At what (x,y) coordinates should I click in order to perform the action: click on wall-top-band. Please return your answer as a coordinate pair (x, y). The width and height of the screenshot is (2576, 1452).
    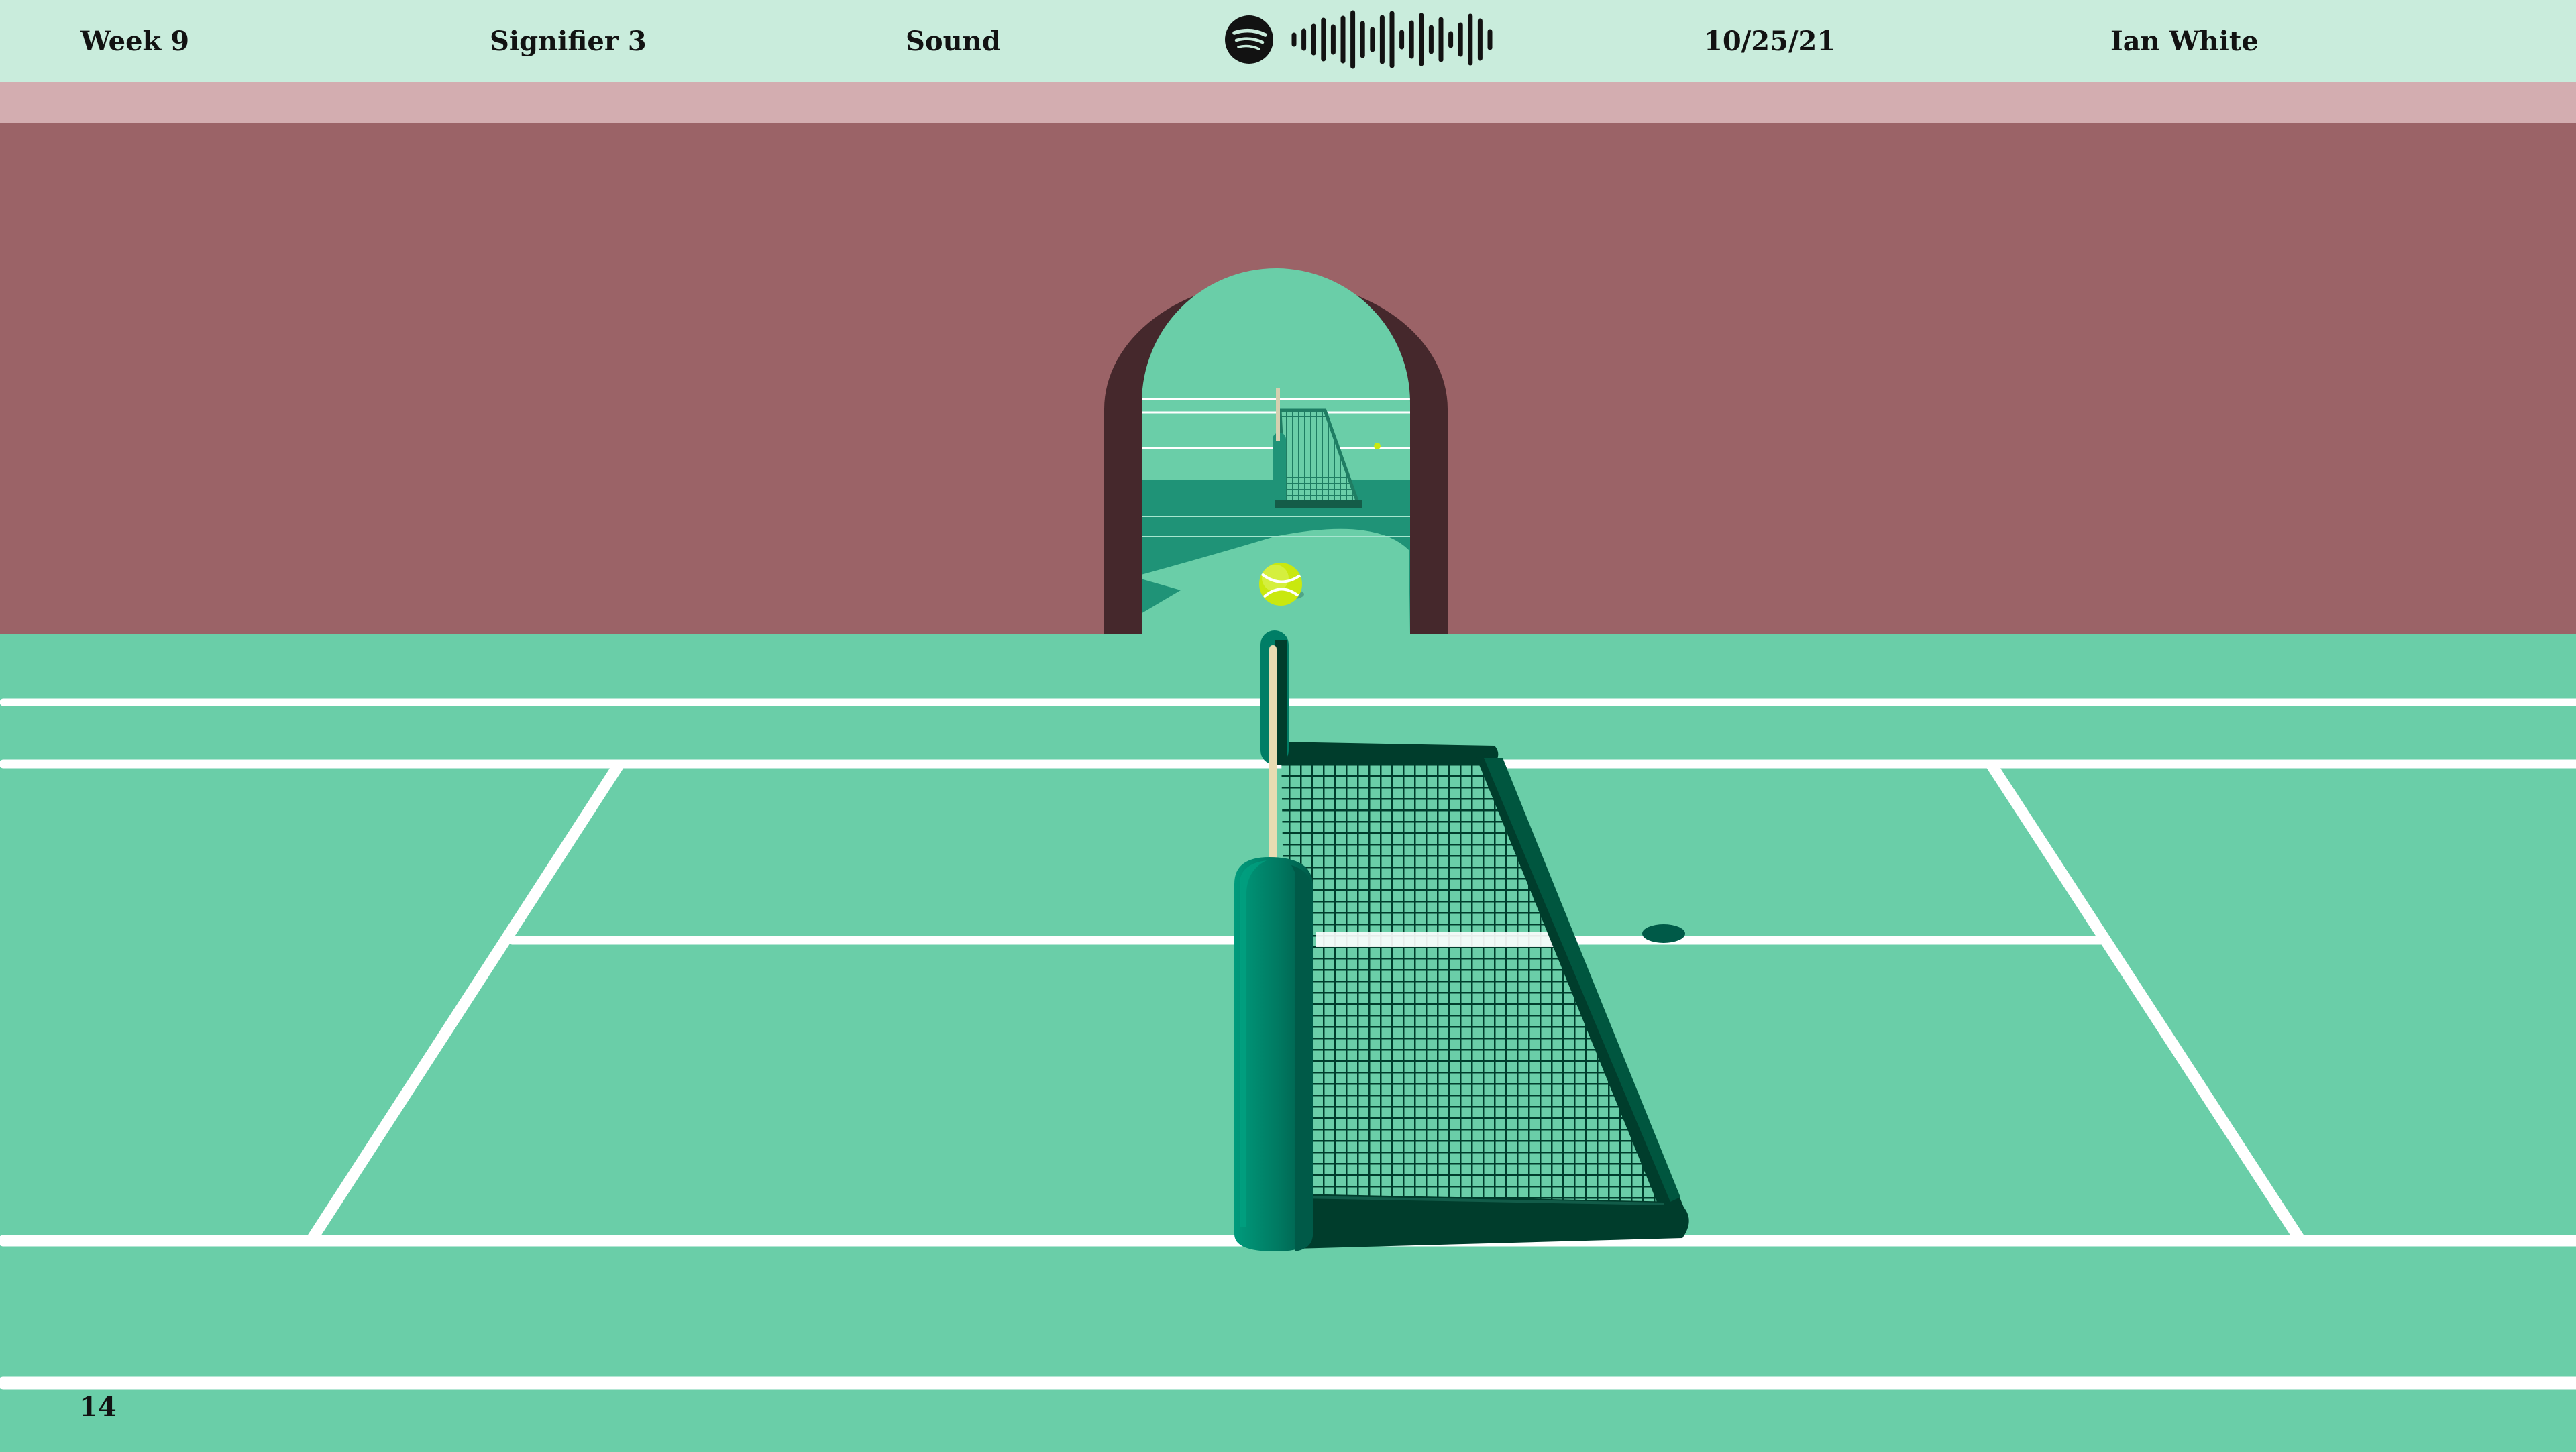
    Looking at the image, I should click on (1288, 103).